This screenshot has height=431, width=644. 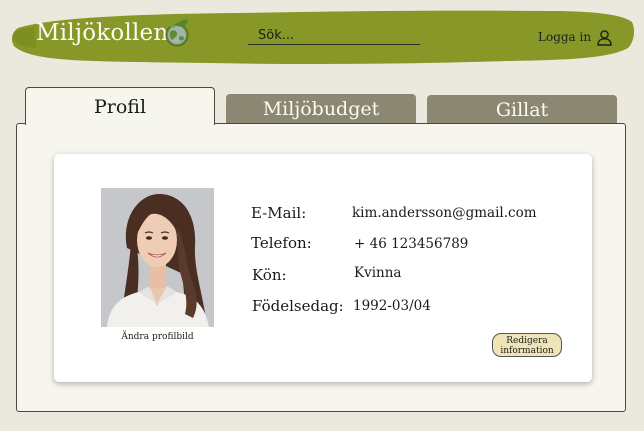 What do you see at coordinates (392, 306) in the screenshot?
I see `birthday-value: 1992-03/04` at bounding box center [392, 306].